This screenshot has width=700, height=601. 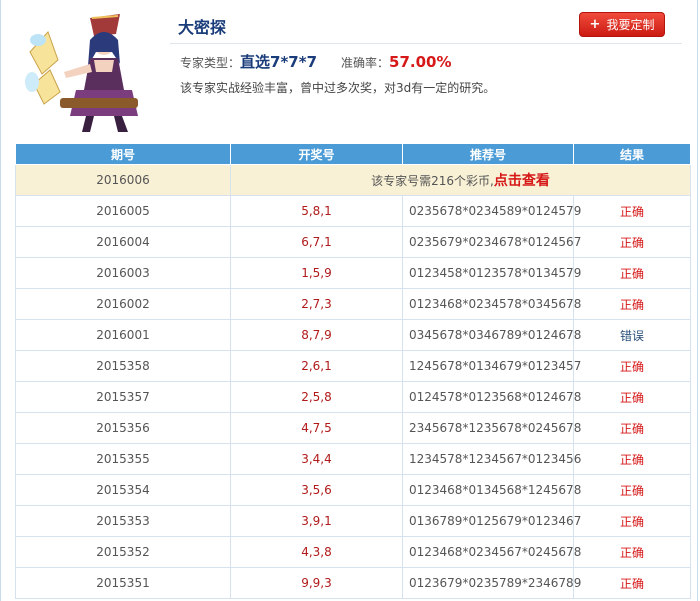 I want to click on table-header-row: 期号 开奖号 推荐号 结果, so click(x=353, y=154).